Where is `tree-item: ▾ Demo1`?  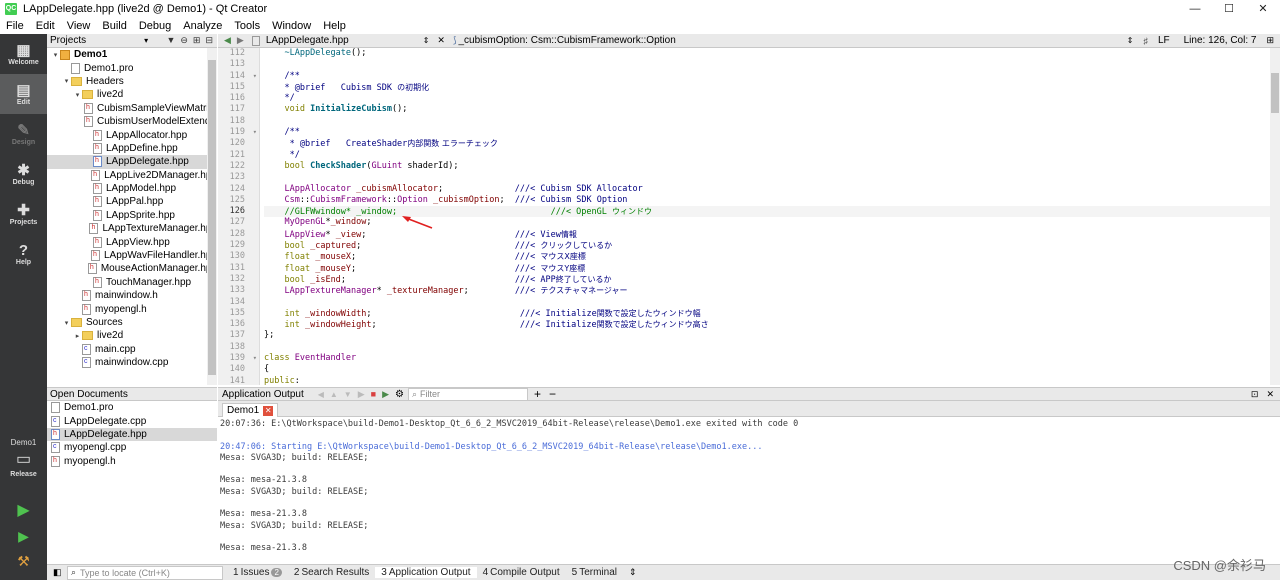 tree-item: ▾ Demo1 is located at coordinates (132, 54).